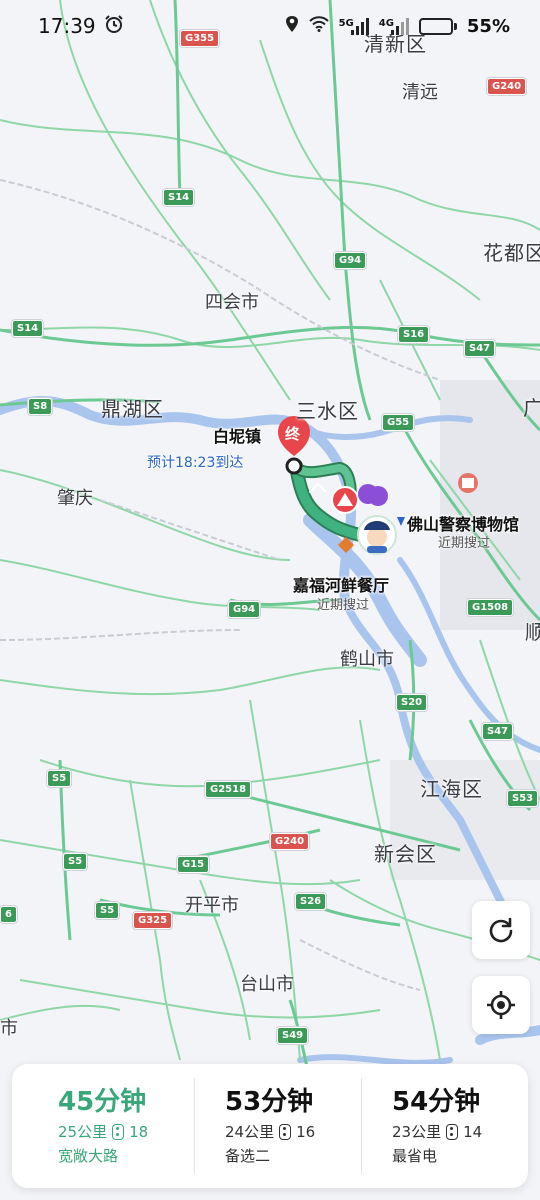  I want to click on route-option-2: 53分钟 24公里 16 备选二, so click(277, 1126).